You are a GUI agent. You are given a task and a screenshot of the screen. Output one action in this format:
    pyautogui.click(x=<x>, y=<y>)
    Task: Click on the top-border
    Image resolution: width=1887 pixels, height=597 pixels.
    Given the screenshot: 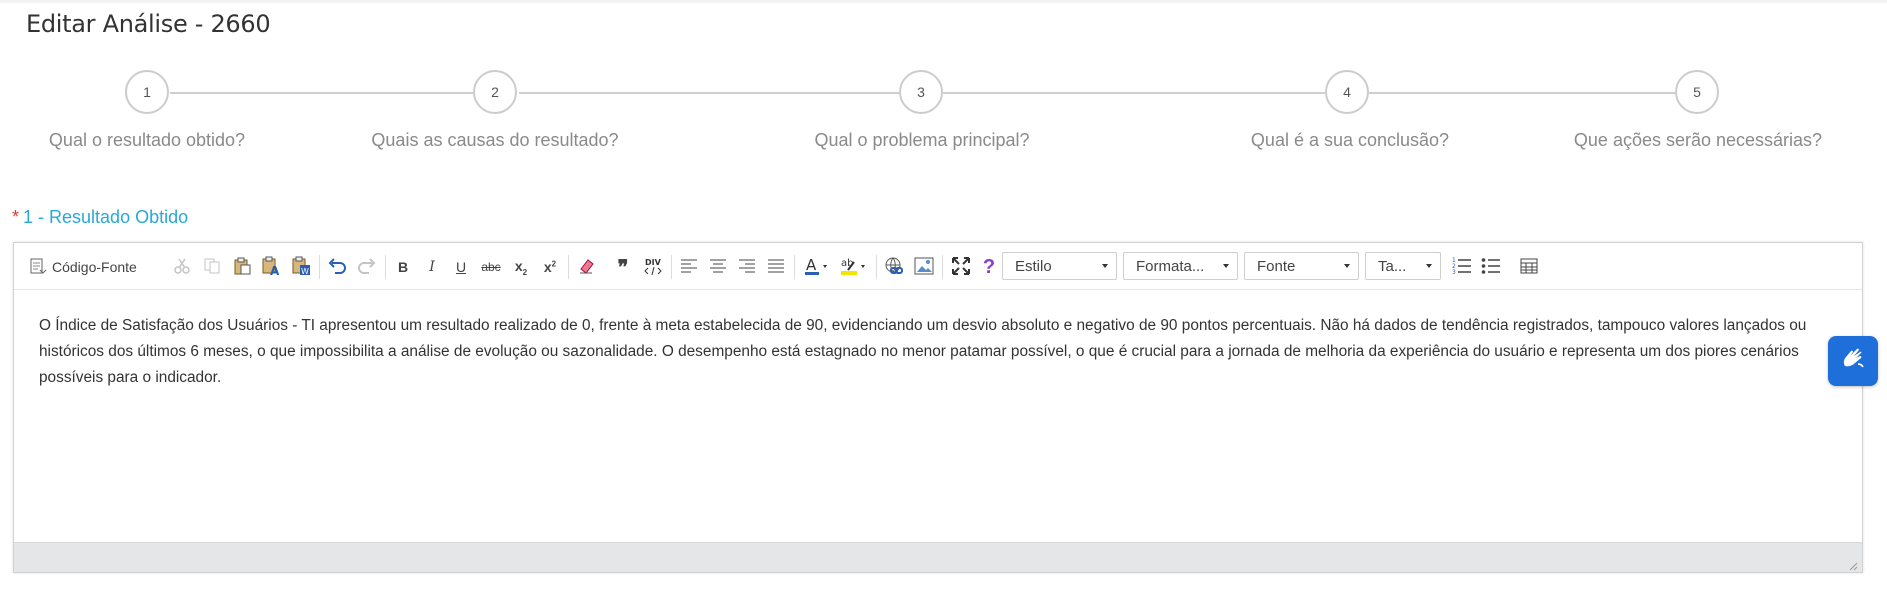 What is the action you would take?
    pyautogui.click(x=943, y=1)
    